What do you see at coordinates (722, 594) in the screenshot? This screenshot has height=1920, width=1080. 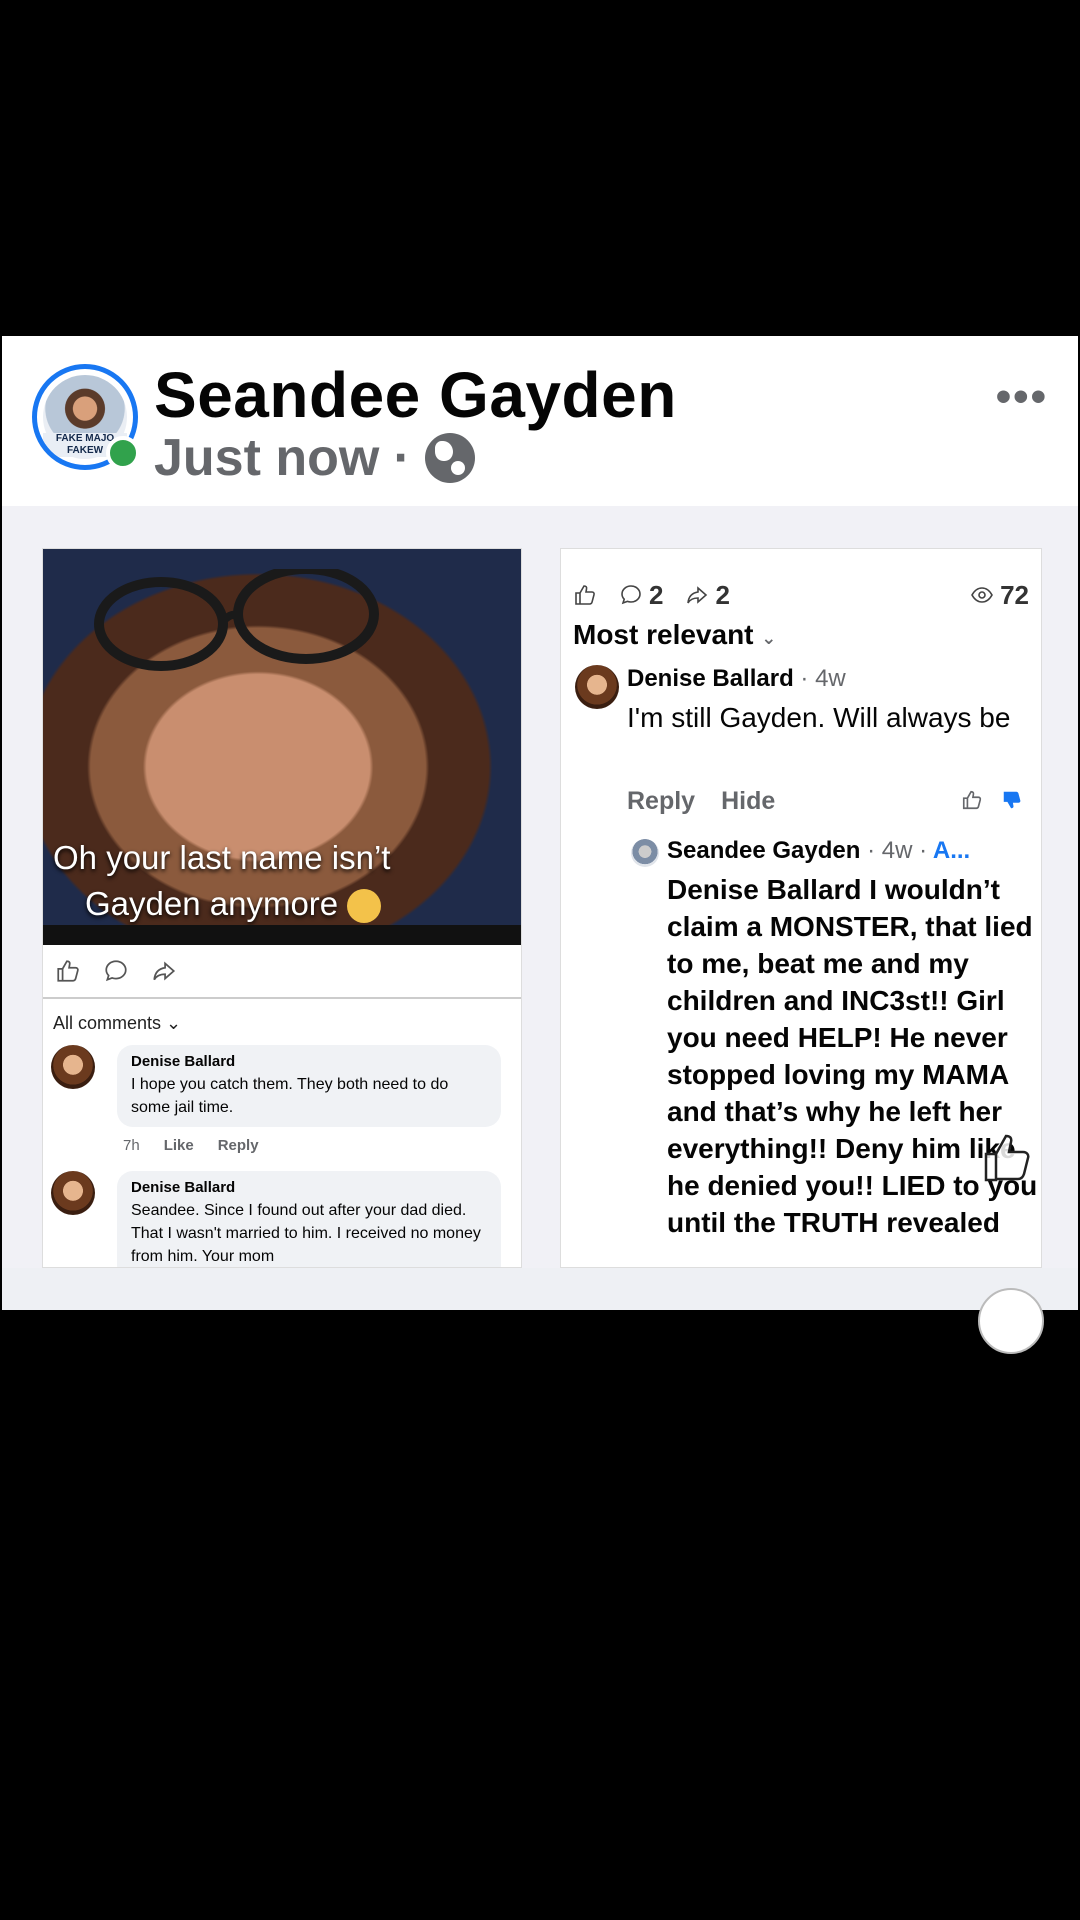 I see `share-count: 2` at bounding box center [722, 594].